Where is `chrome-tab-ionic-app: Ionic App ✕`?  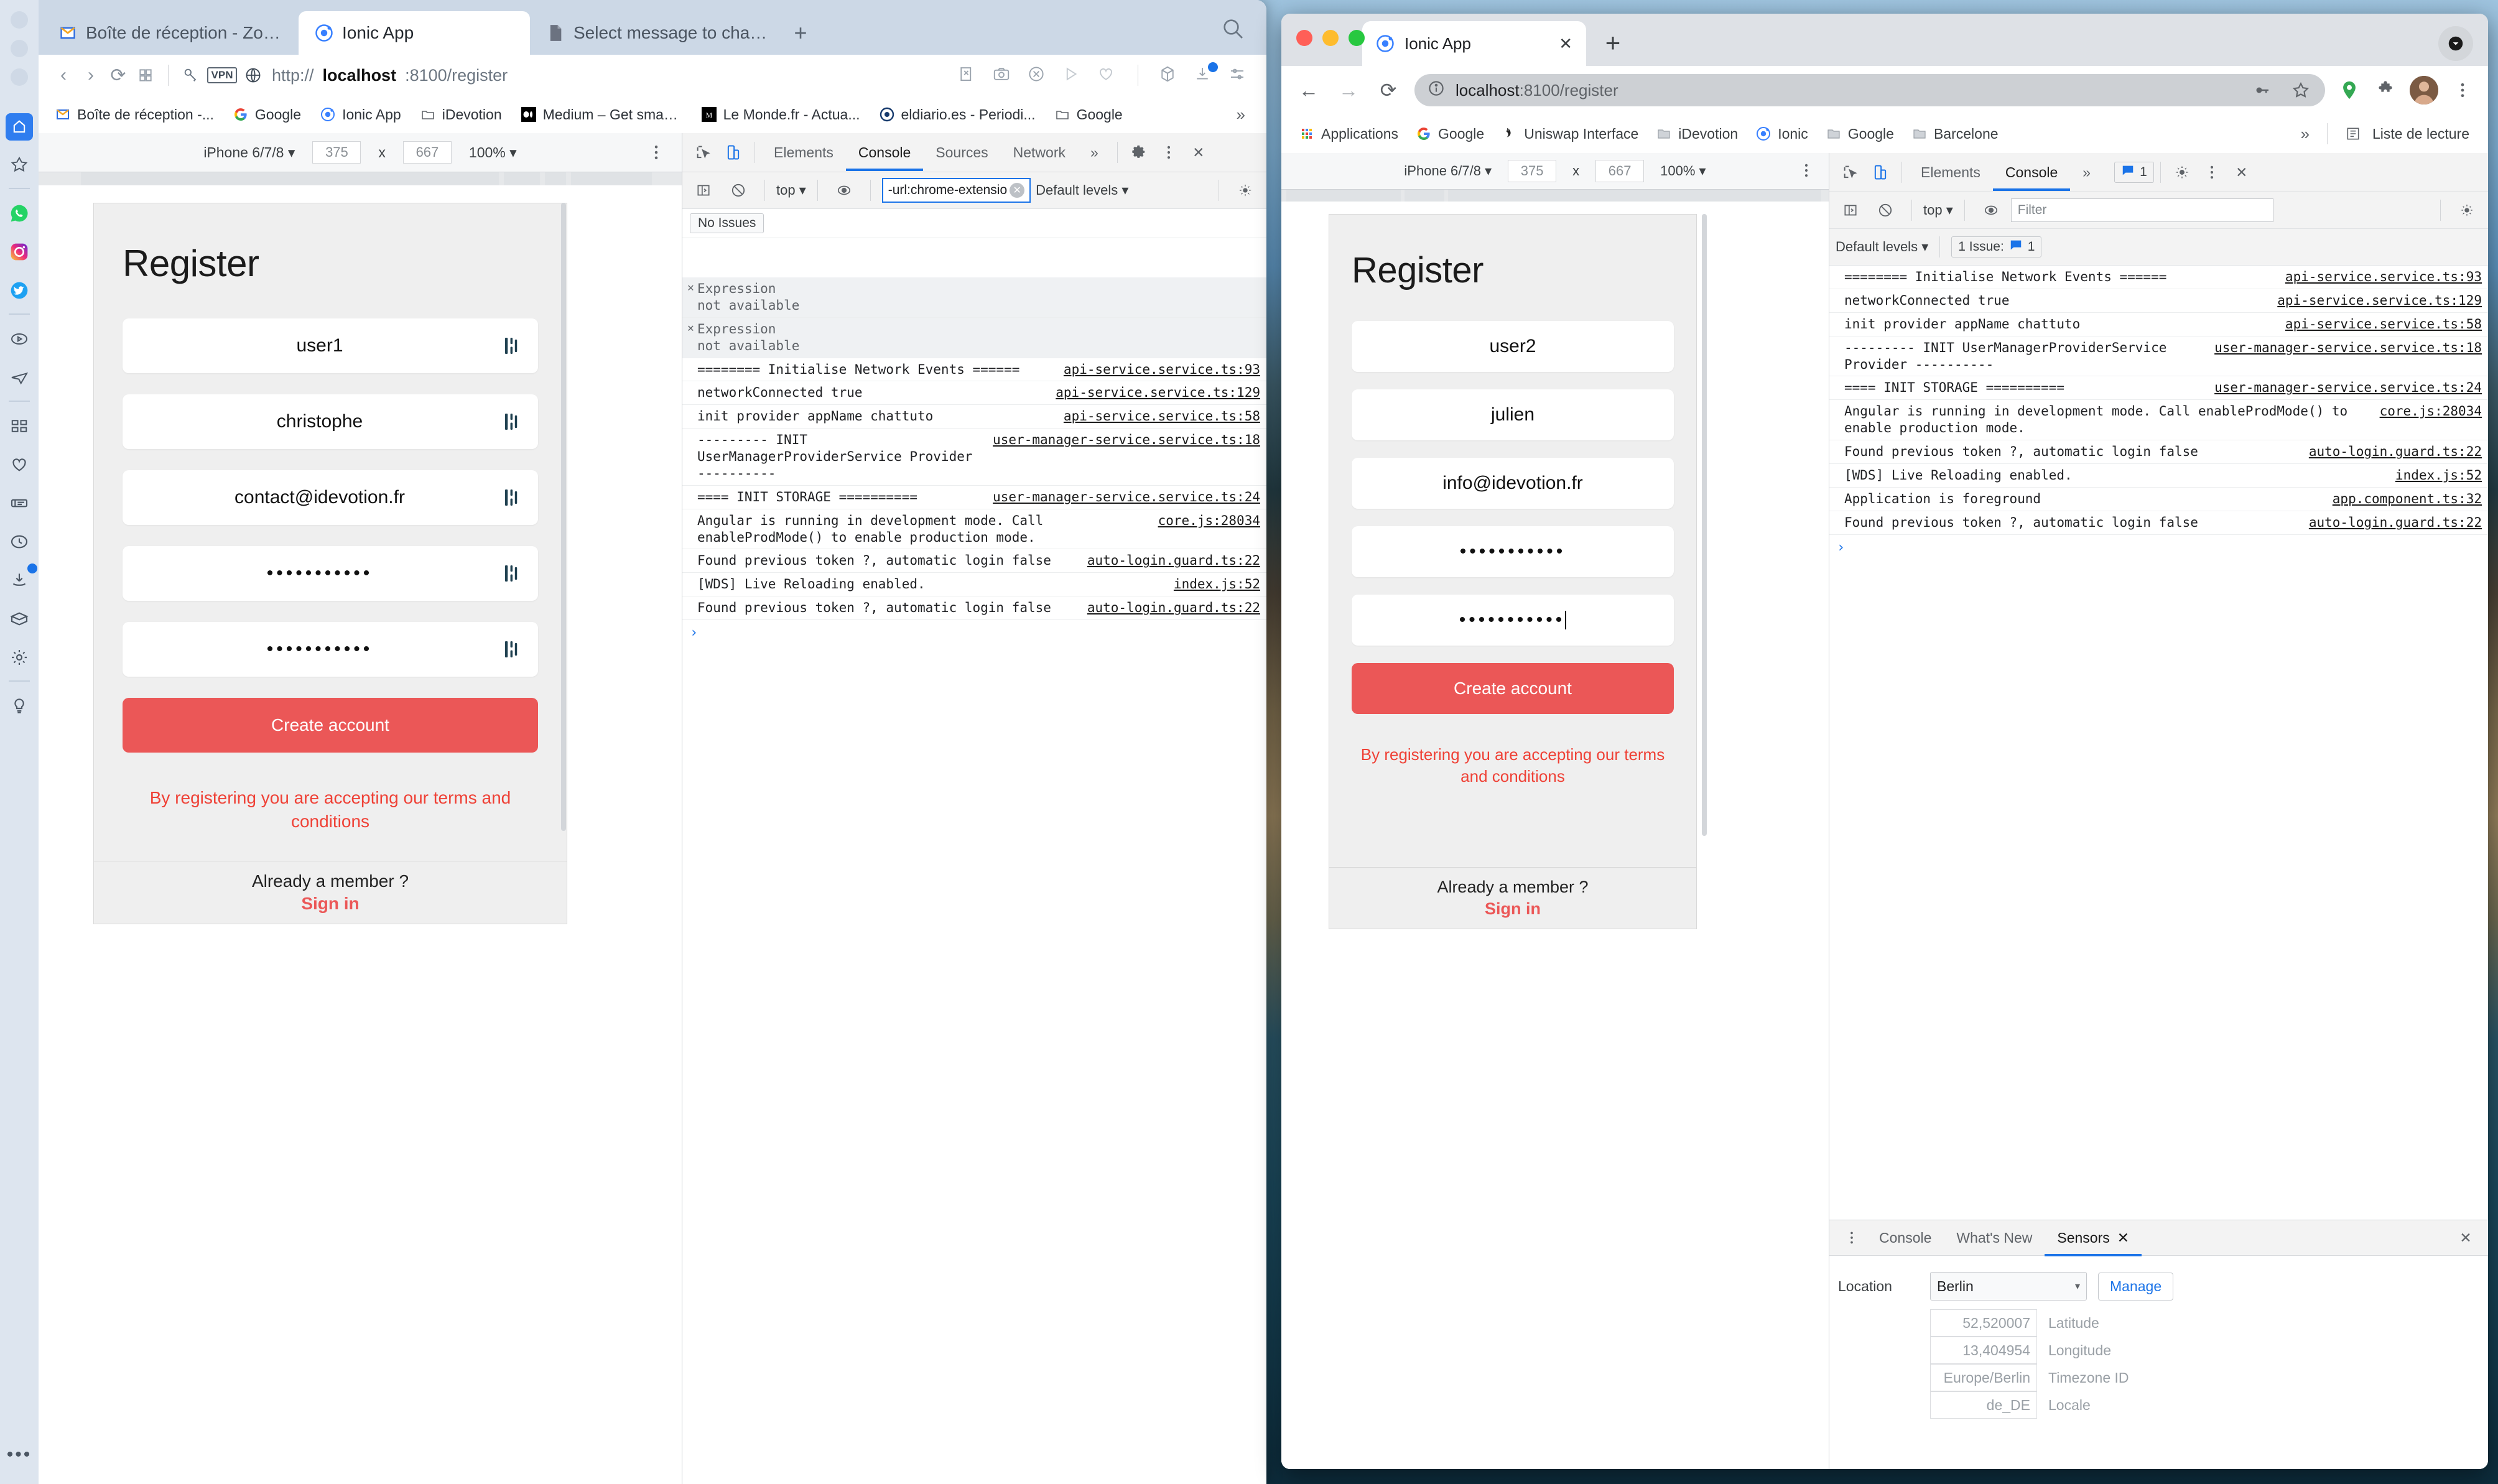
chrome-tab-ionic-app: Ionic App ✕ is located at coordinates (1474, 43).